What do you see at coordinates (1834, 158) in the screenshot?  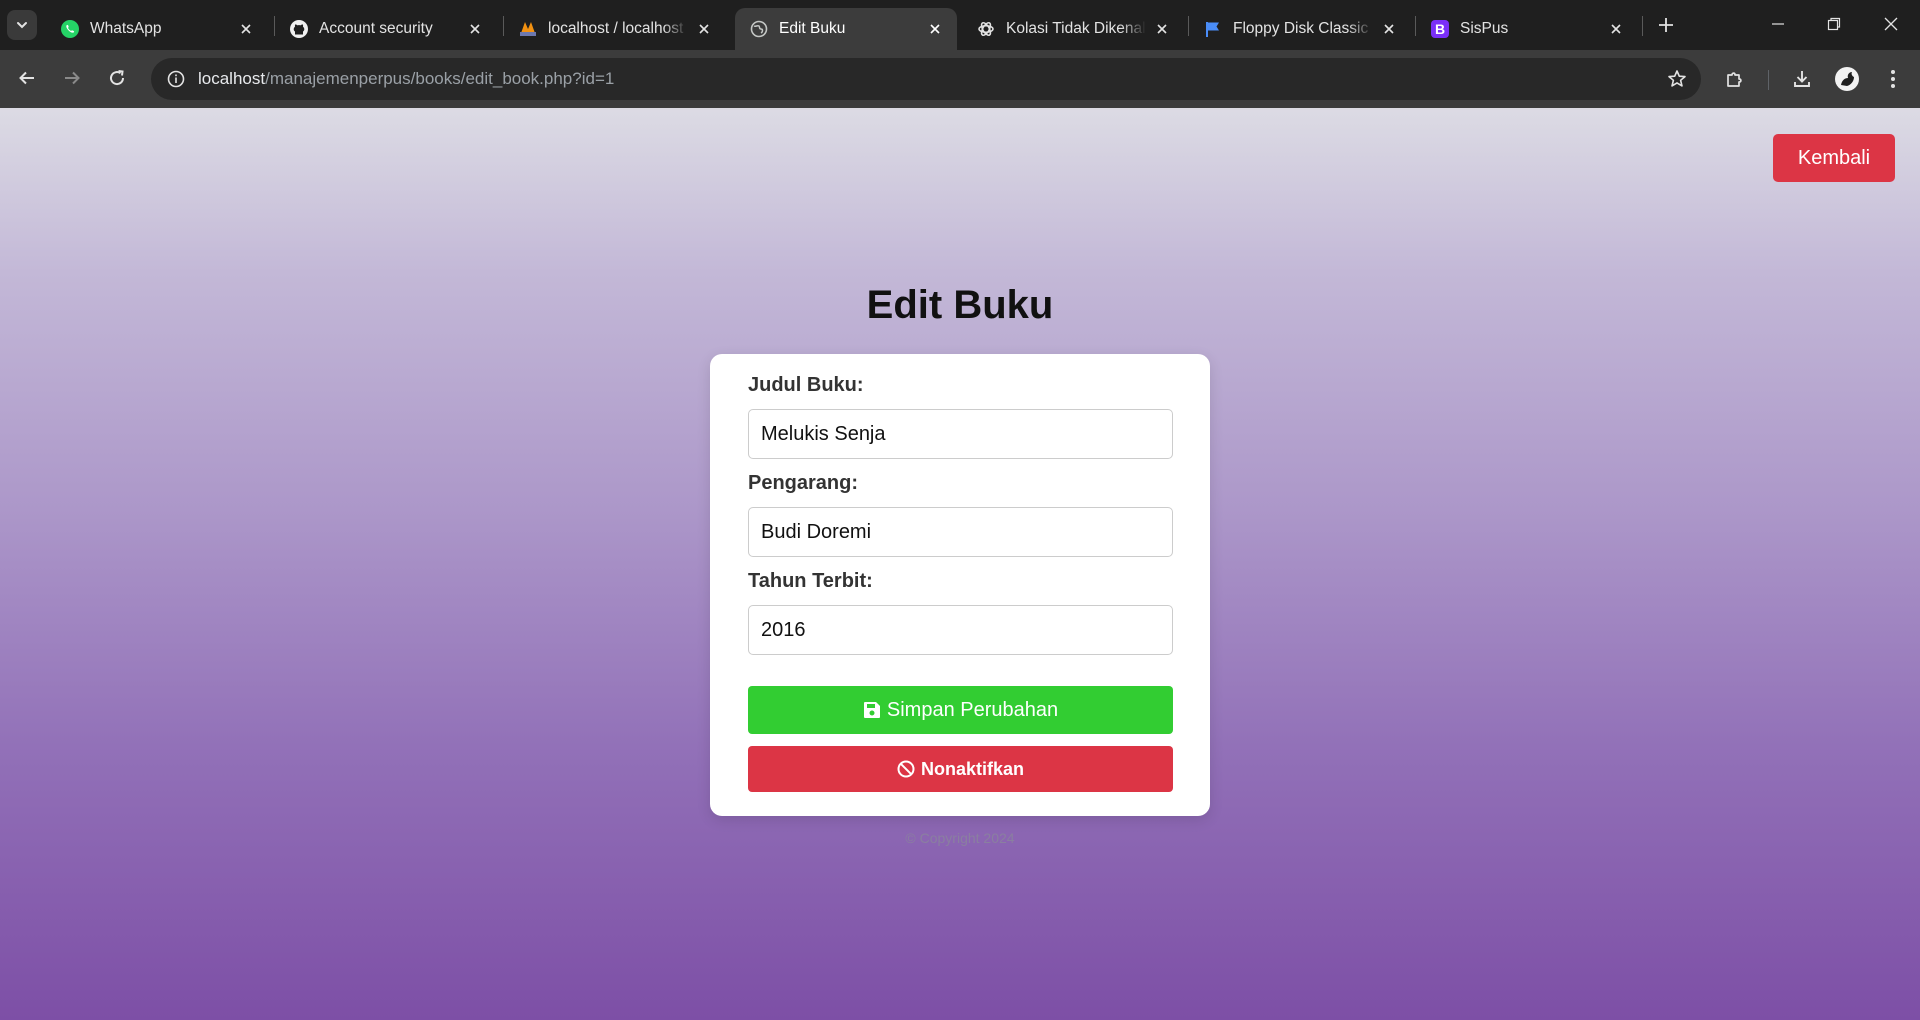 I see `kembali-button: Kembali` at bounding box center [1834, 158].